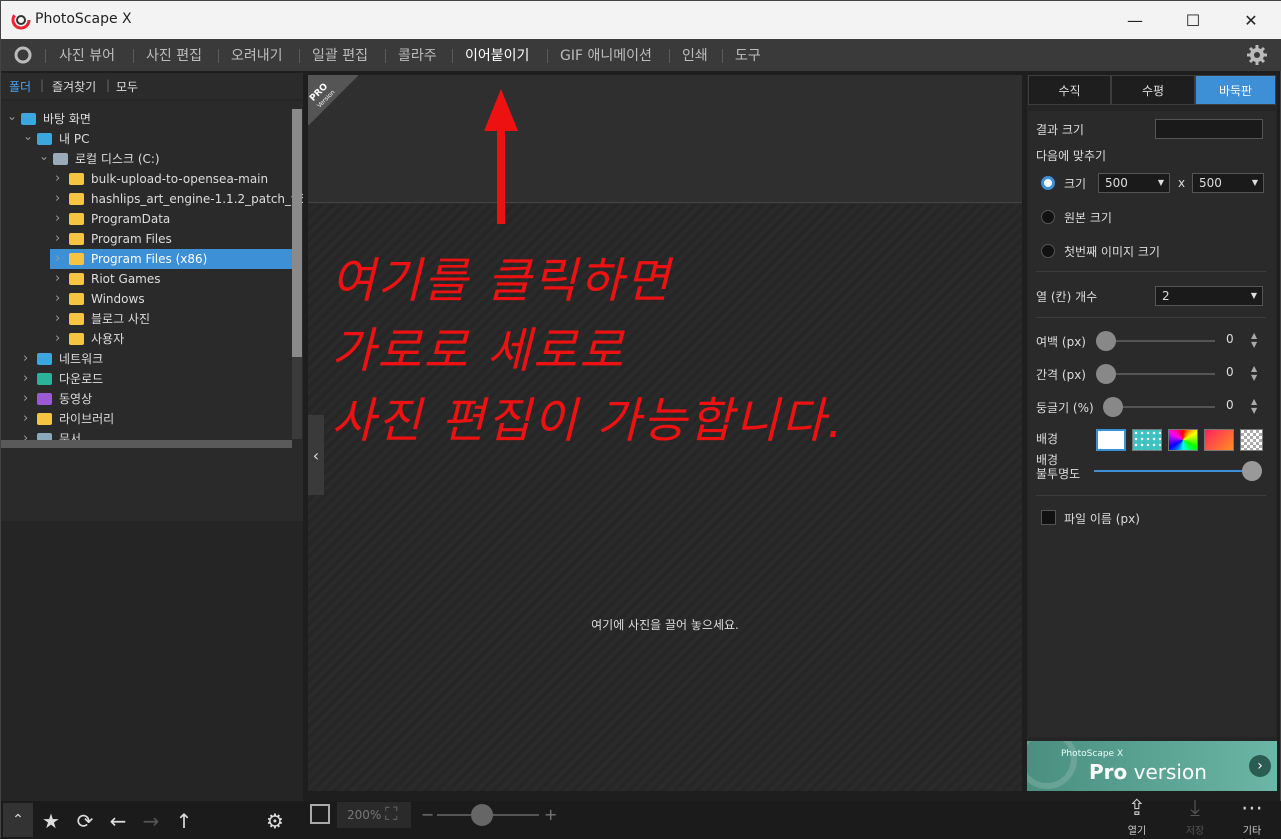 Image resolution: width=1281 pixels, height=839 pixels. Describe the element at coordinates (85, 821) in the screenshot. I see `refresh-icon: ⟳` at that location.